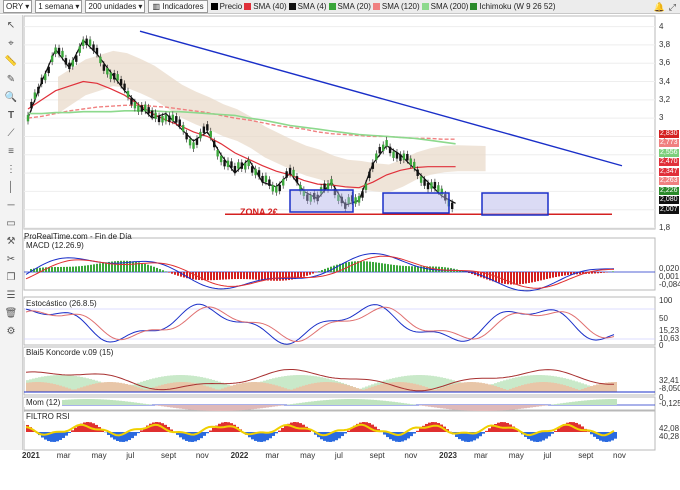  Describe the element at coordinates (669, 200) in the screenshot. I see `price-tag: 2,080` at that location.